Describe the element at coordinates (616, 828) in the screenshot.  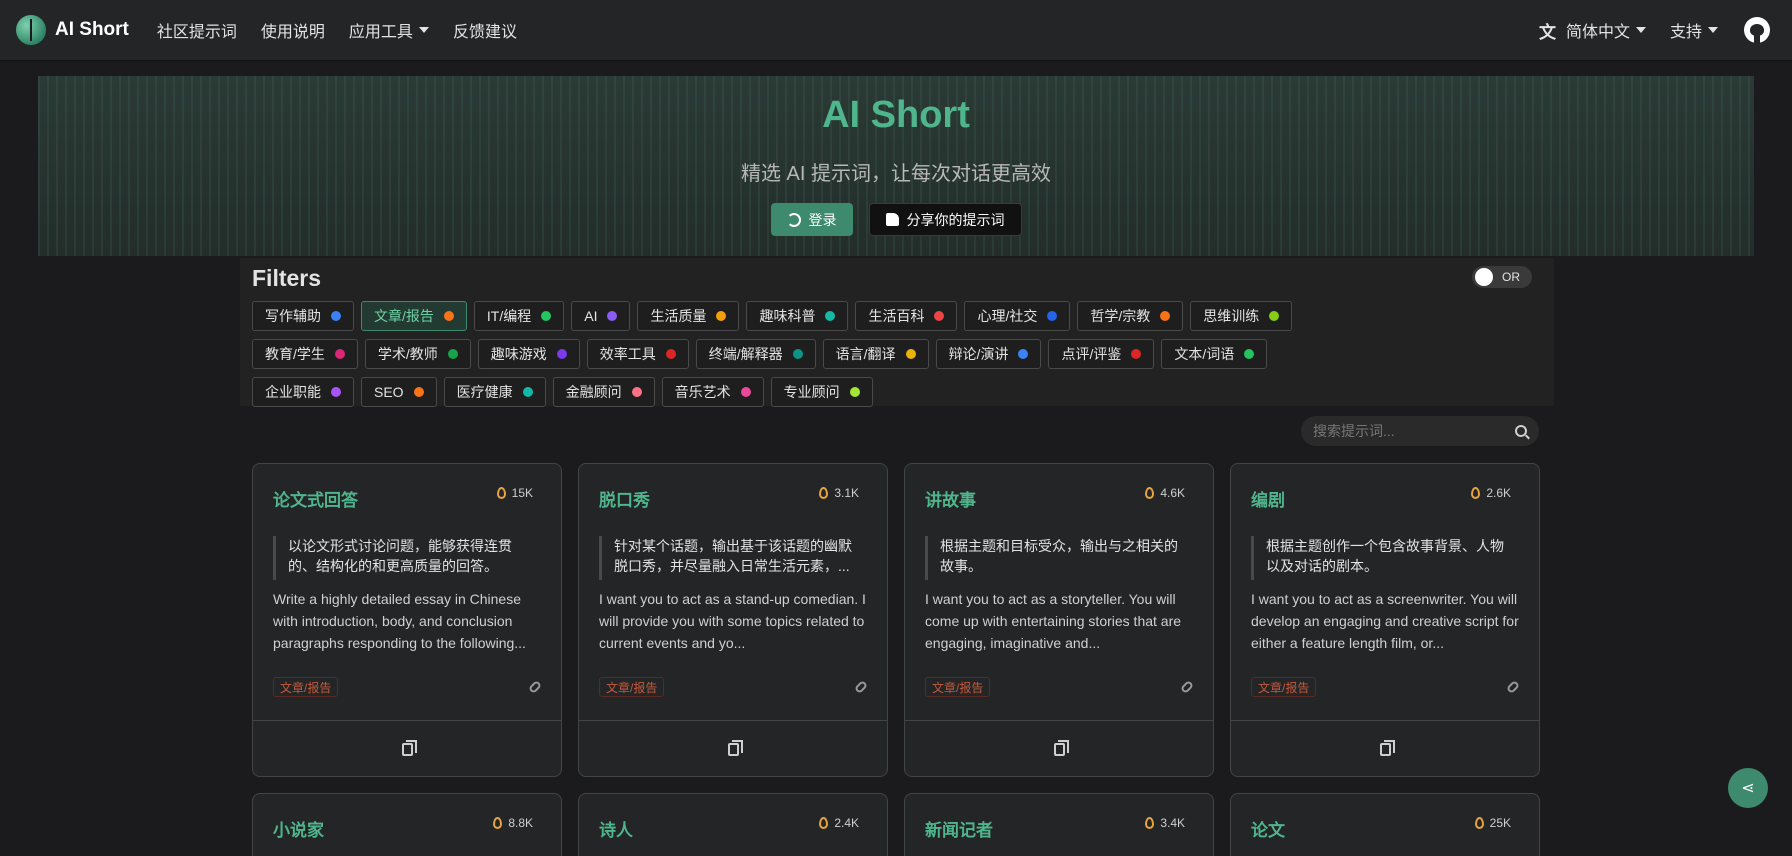
I see `card-title: 诗人` at that location.